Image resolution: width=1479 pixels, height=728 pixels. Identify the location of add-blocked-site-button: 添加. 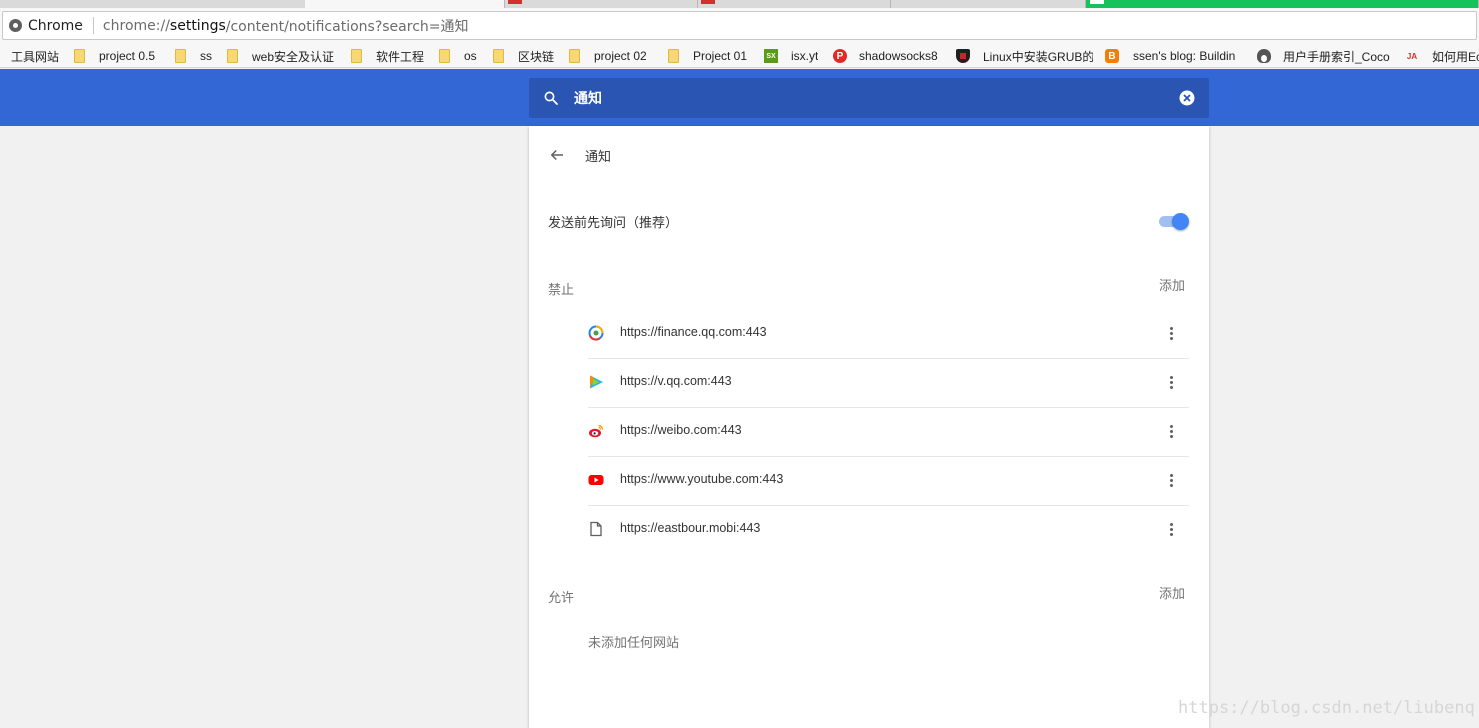
(1172, 284).